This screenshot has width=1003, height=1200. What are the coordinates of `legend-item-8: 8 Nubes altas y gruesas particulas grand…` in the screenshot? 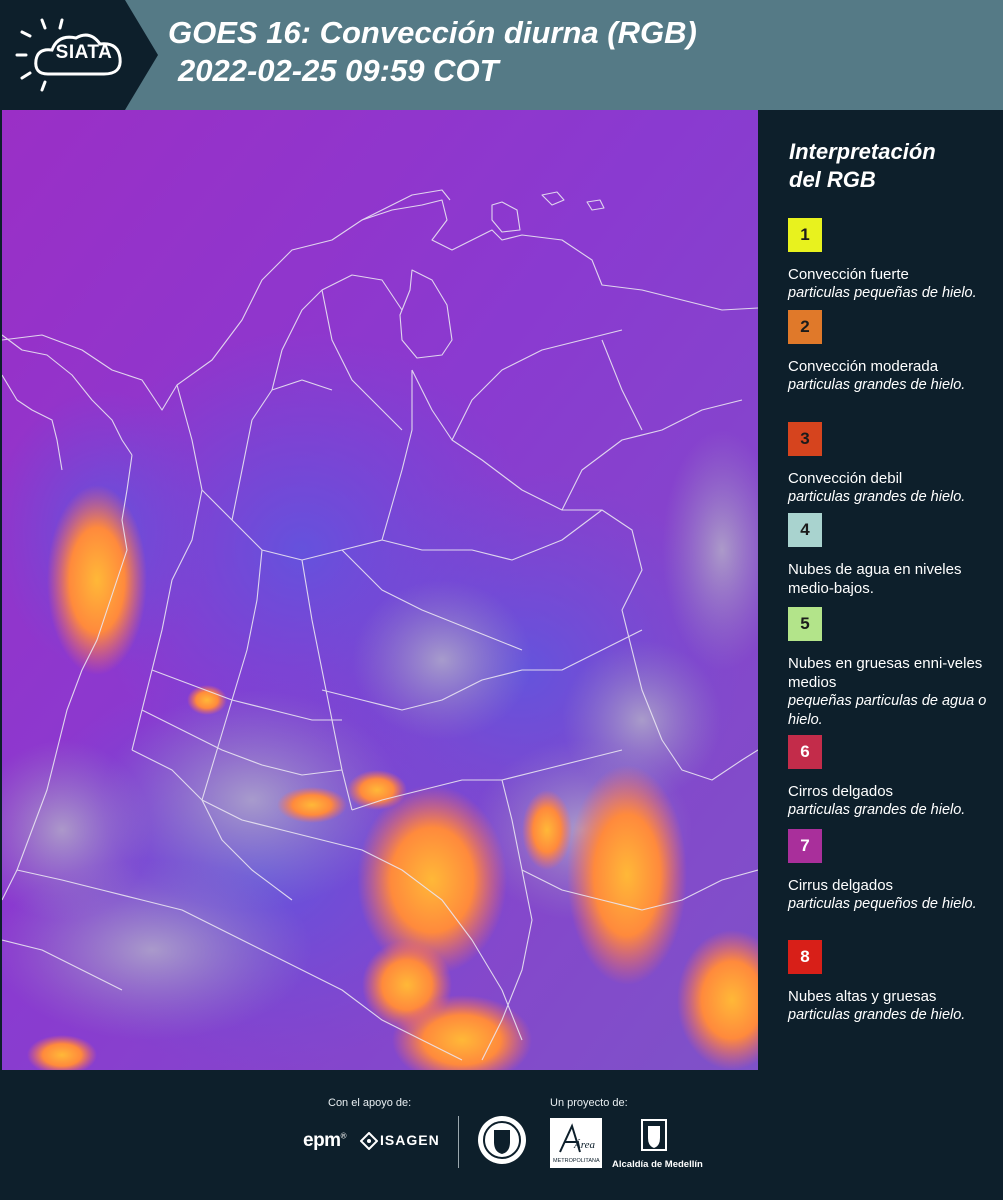 It's located at (888, 982).